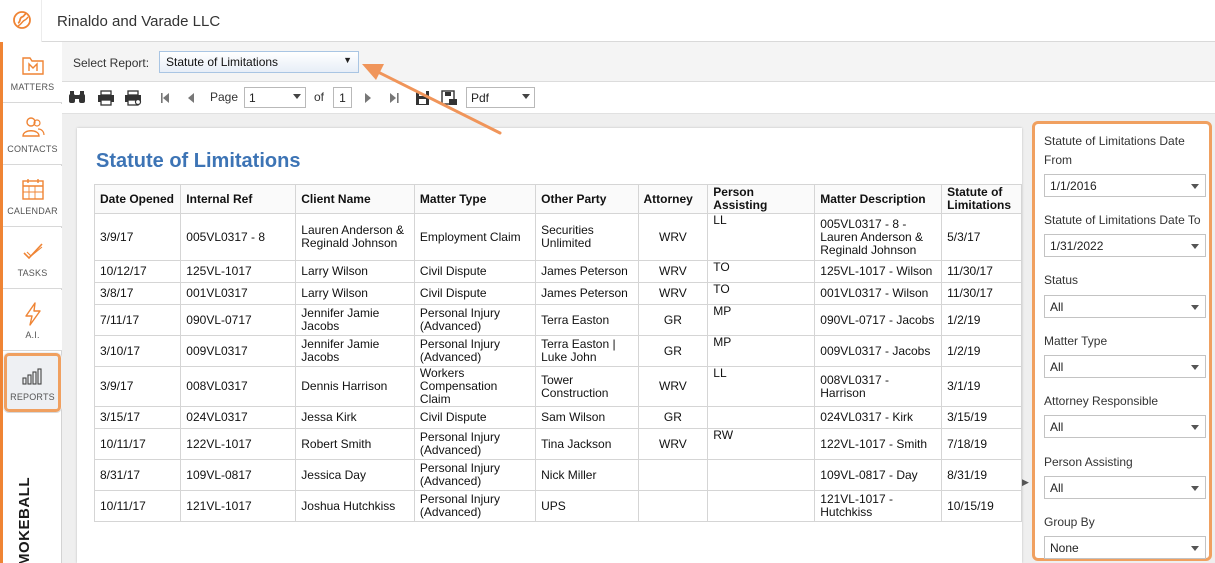 Image resolution: width=1215 pixels, height=563 pixels. Describe the element at coordinates (587, 506) in the screenshot. I see `table-cell: UPS` at that location.